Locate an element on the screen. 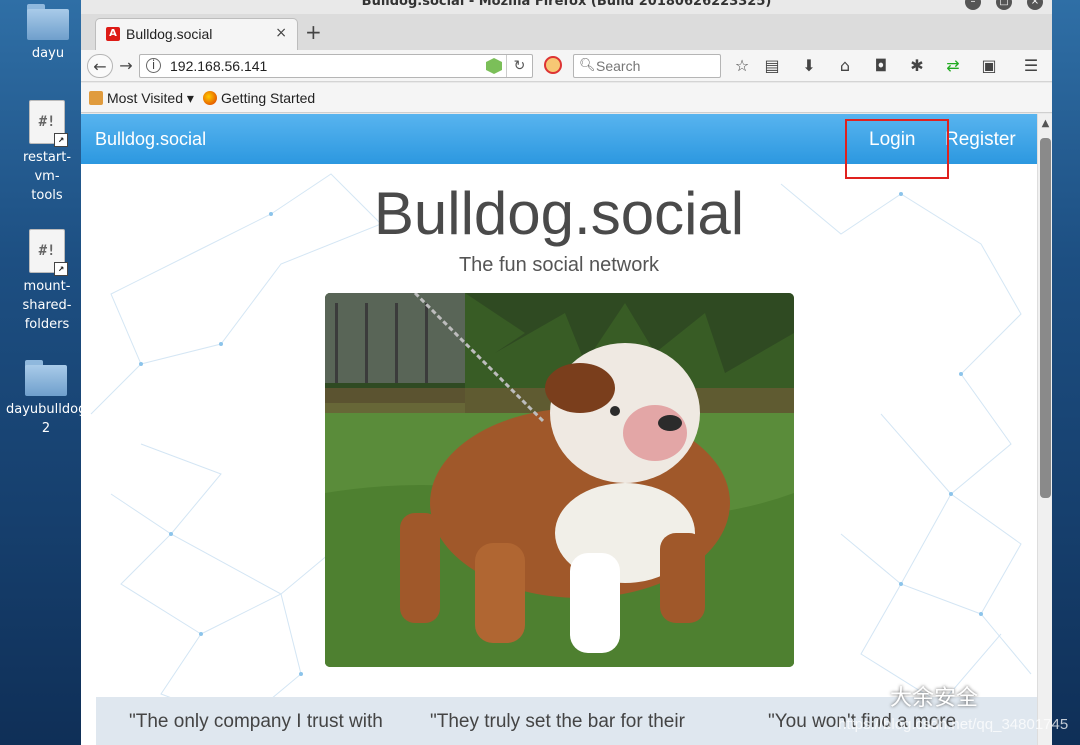  menu-icon: ☰ is located at coordinates (1031, 66).